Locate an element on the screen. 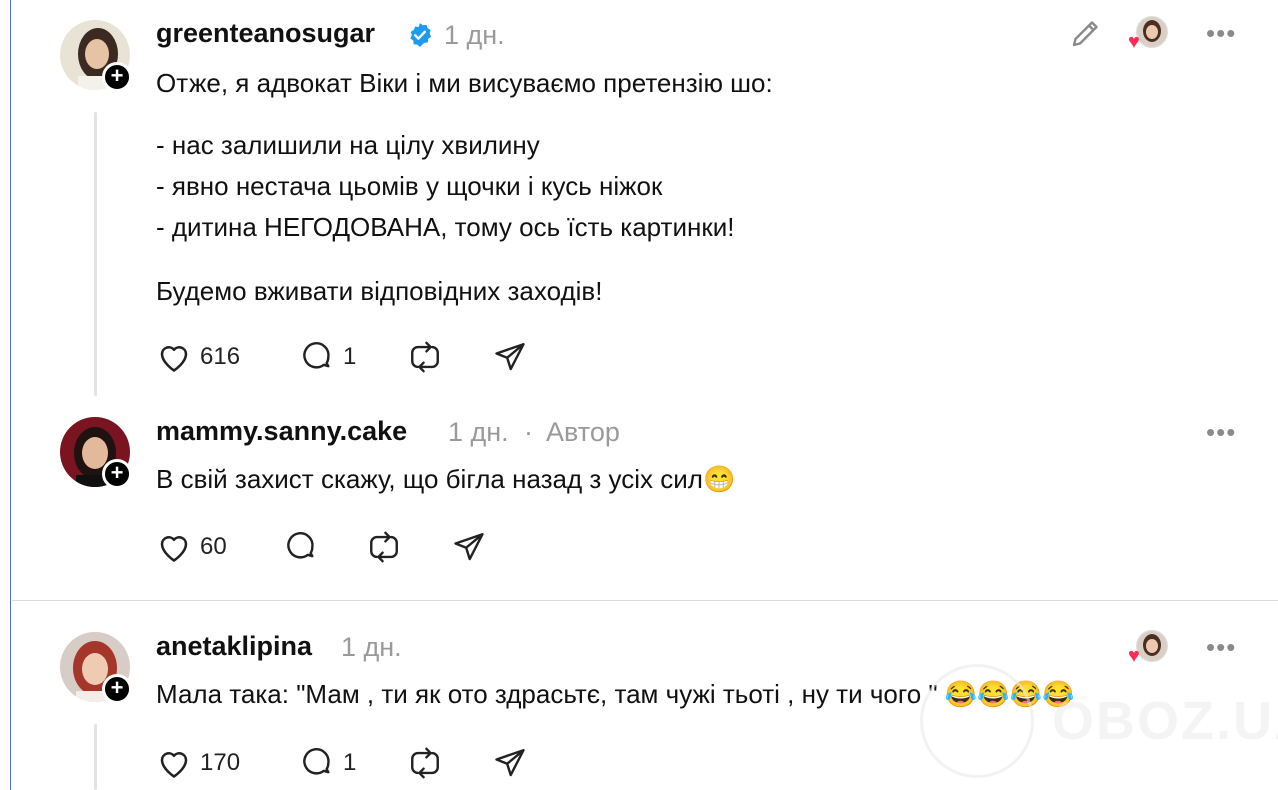  pencil-icon is located at coordinates (1086, 33).